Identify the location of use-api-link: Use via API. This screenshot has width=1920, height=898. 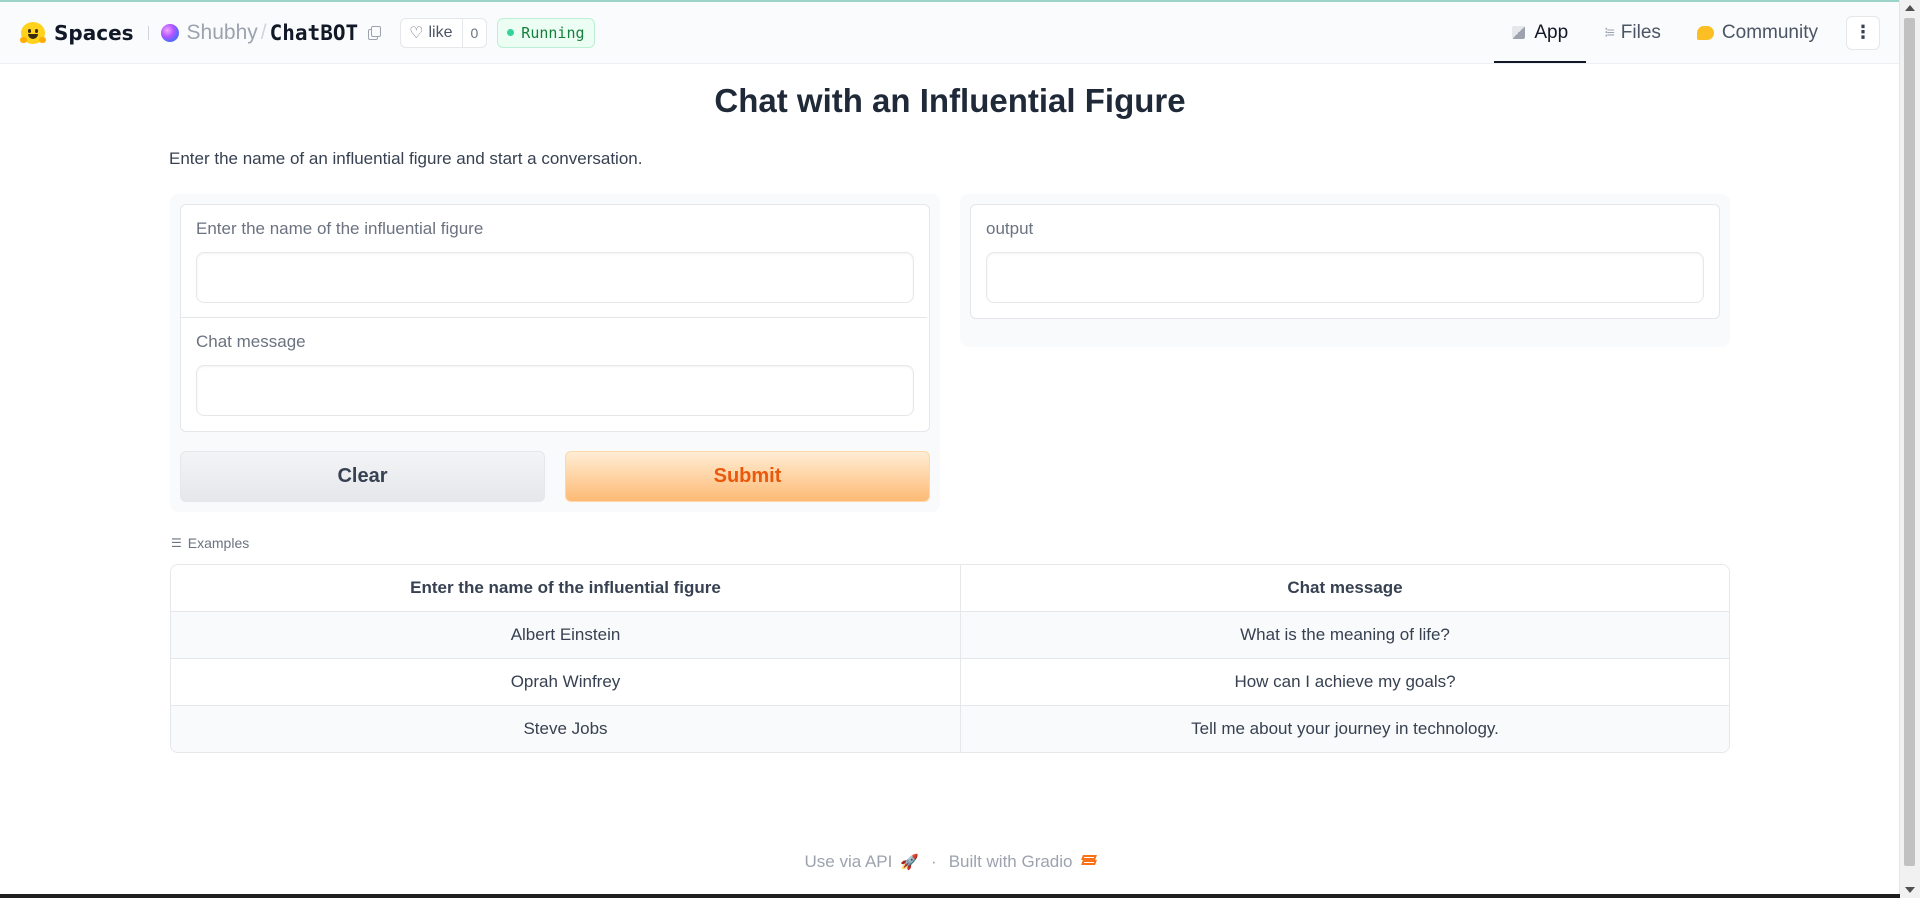
(848, 862).